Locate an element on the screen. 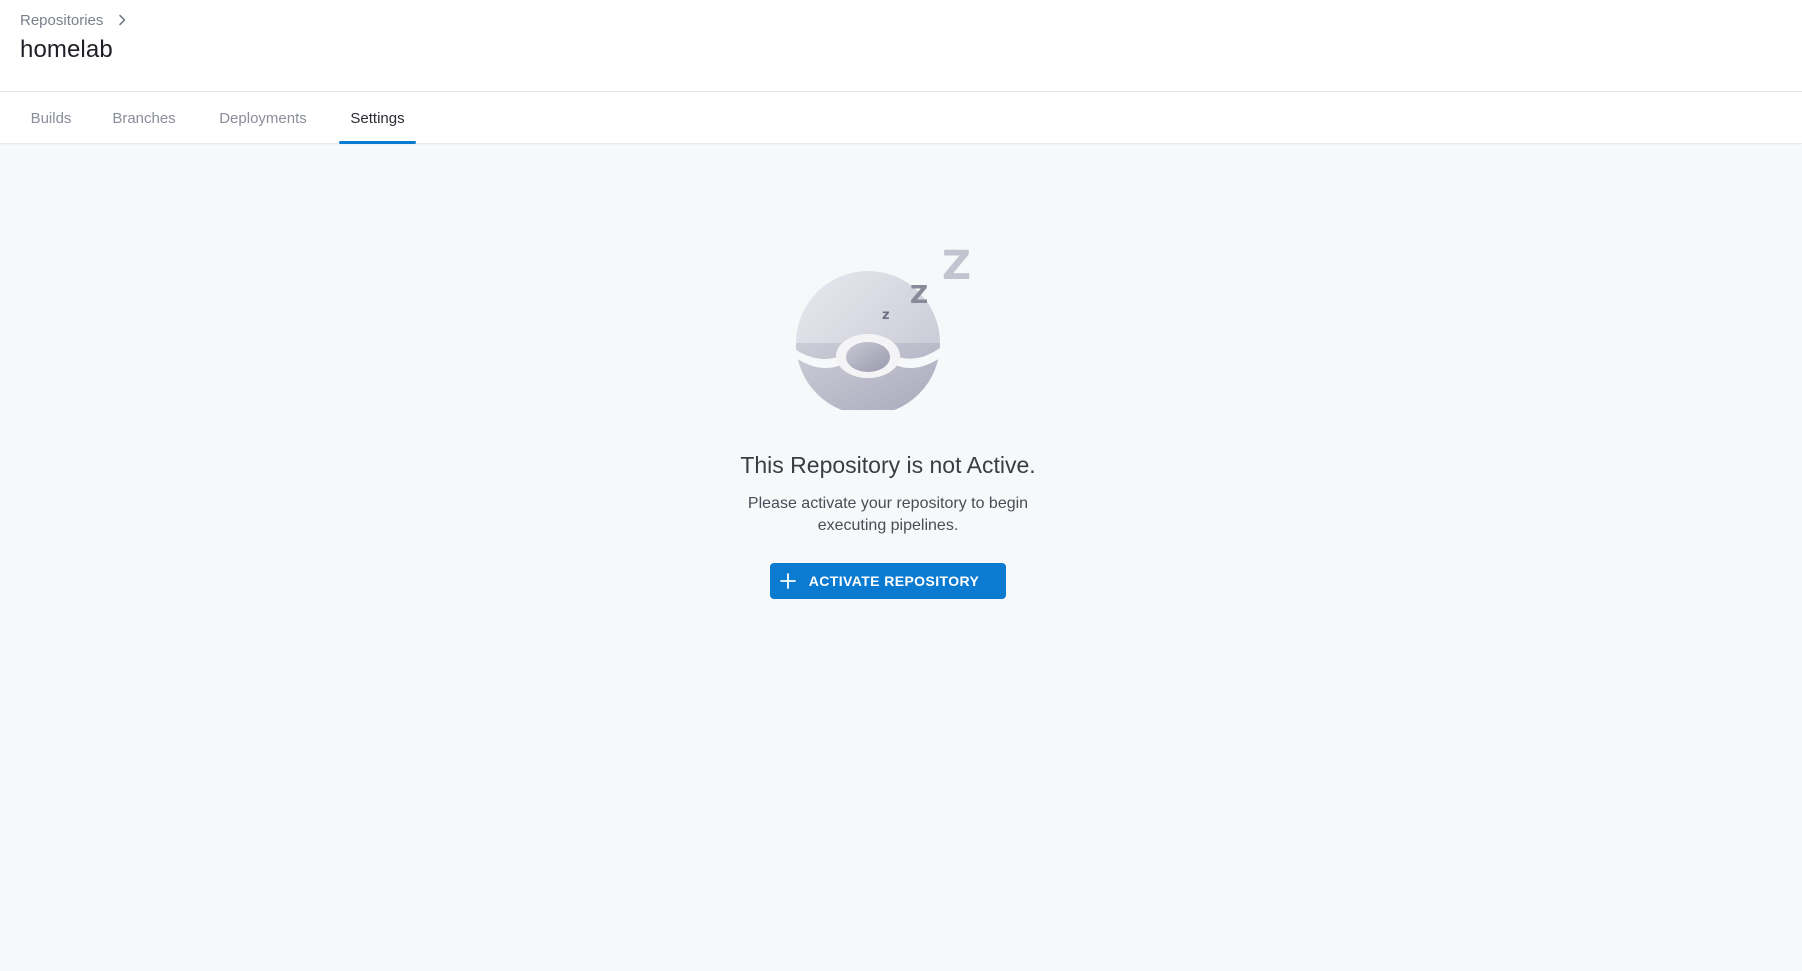 This screenshot has width=1802, height=971. tab-branches: Branches is located at coordinates (144, 118).